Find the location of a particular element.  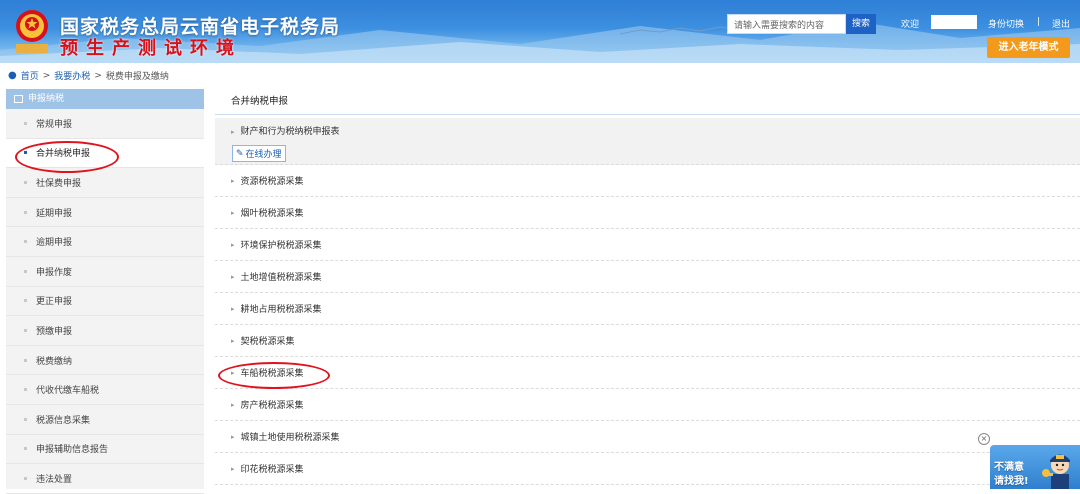

sidebar-header: 申报纳税 is located at coordinates (105, 99).